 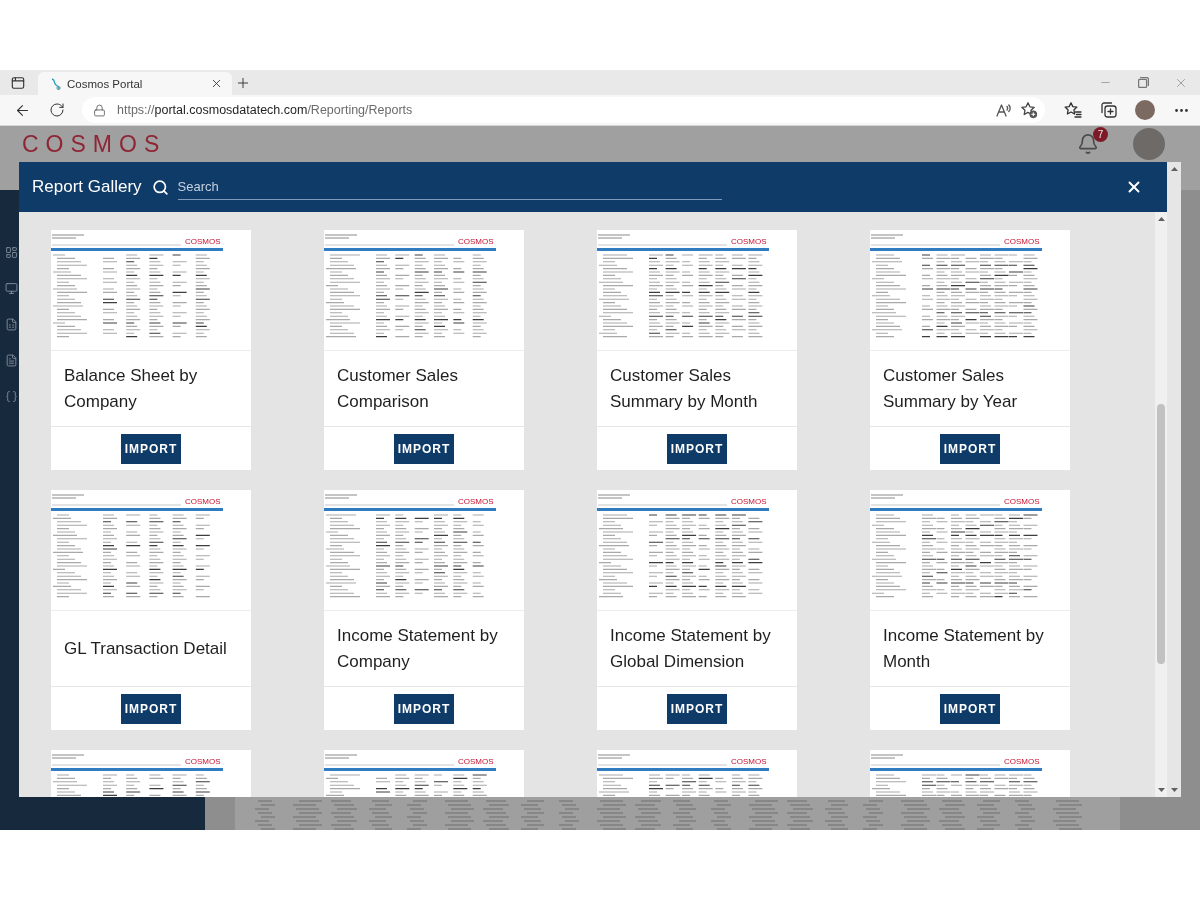 I want to click on report-title: Income Statement by Global Dimension, so click(x=697, y=648).